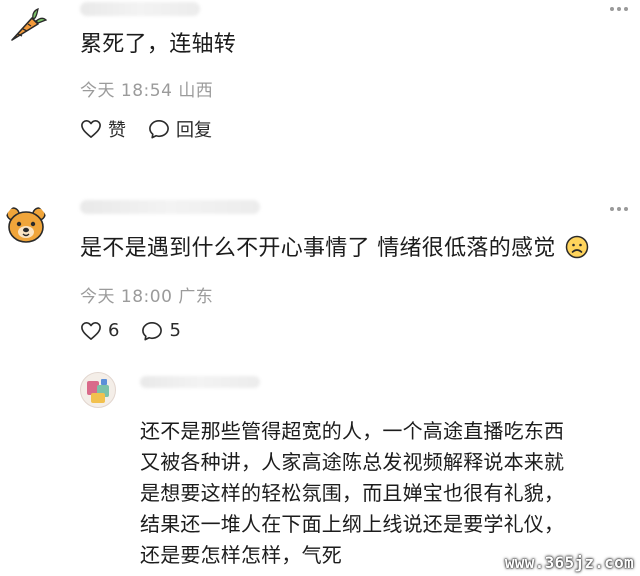  I want to click on comment-meta: 今天 18:00 广东, so click(146, 294).